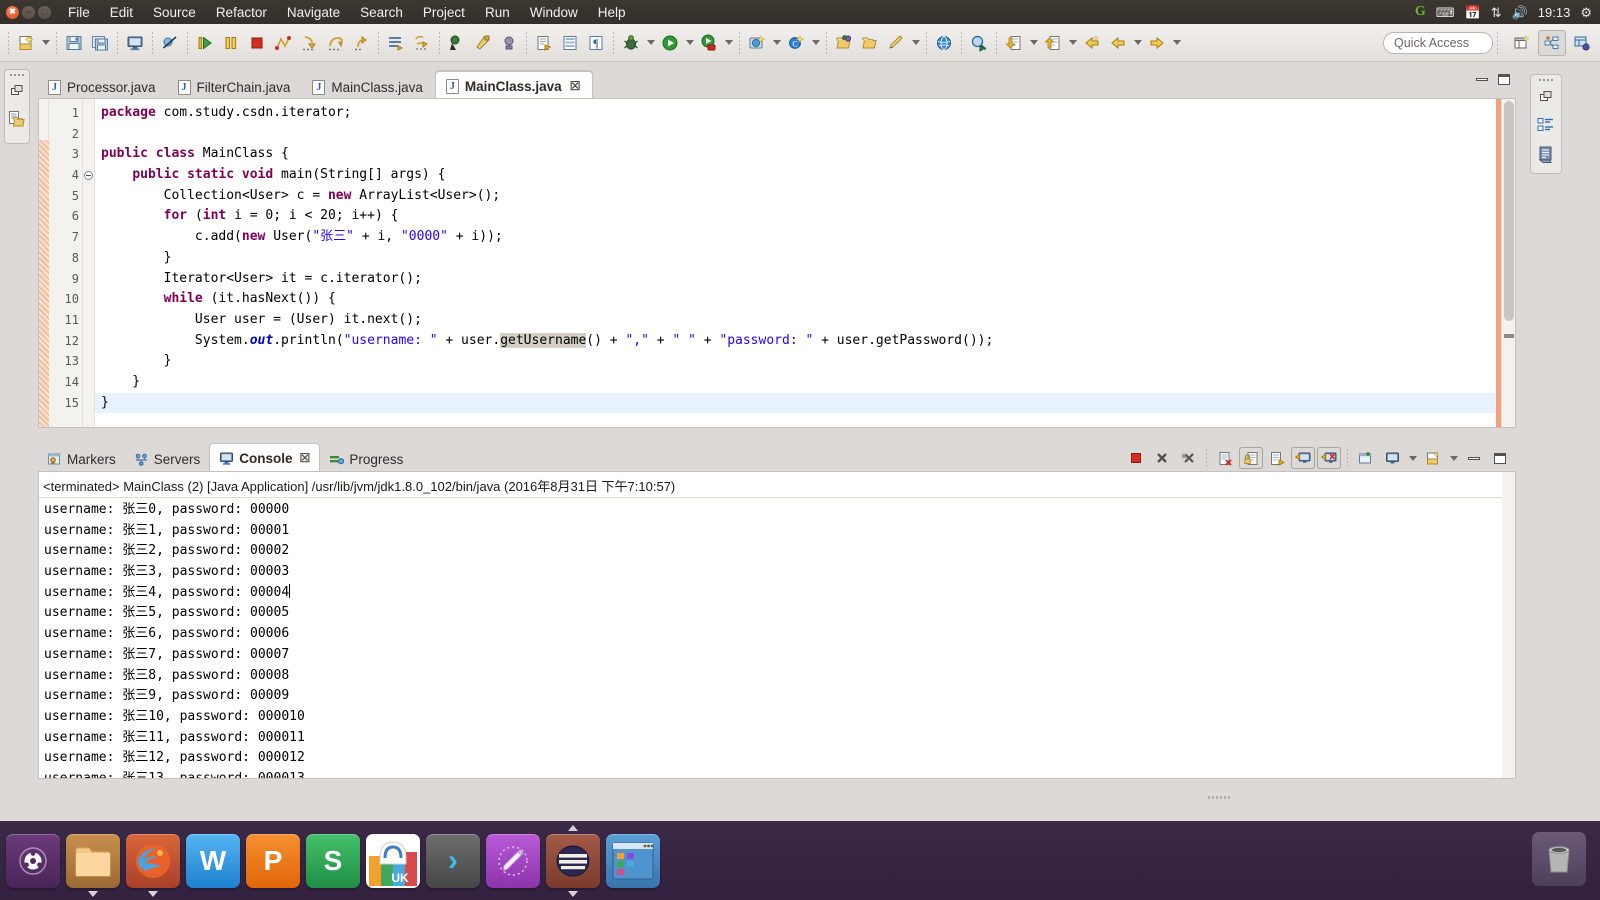  Describe the element at coordinates (689, 43) in the screenshot. I see `run-as-dropdown` at that location.